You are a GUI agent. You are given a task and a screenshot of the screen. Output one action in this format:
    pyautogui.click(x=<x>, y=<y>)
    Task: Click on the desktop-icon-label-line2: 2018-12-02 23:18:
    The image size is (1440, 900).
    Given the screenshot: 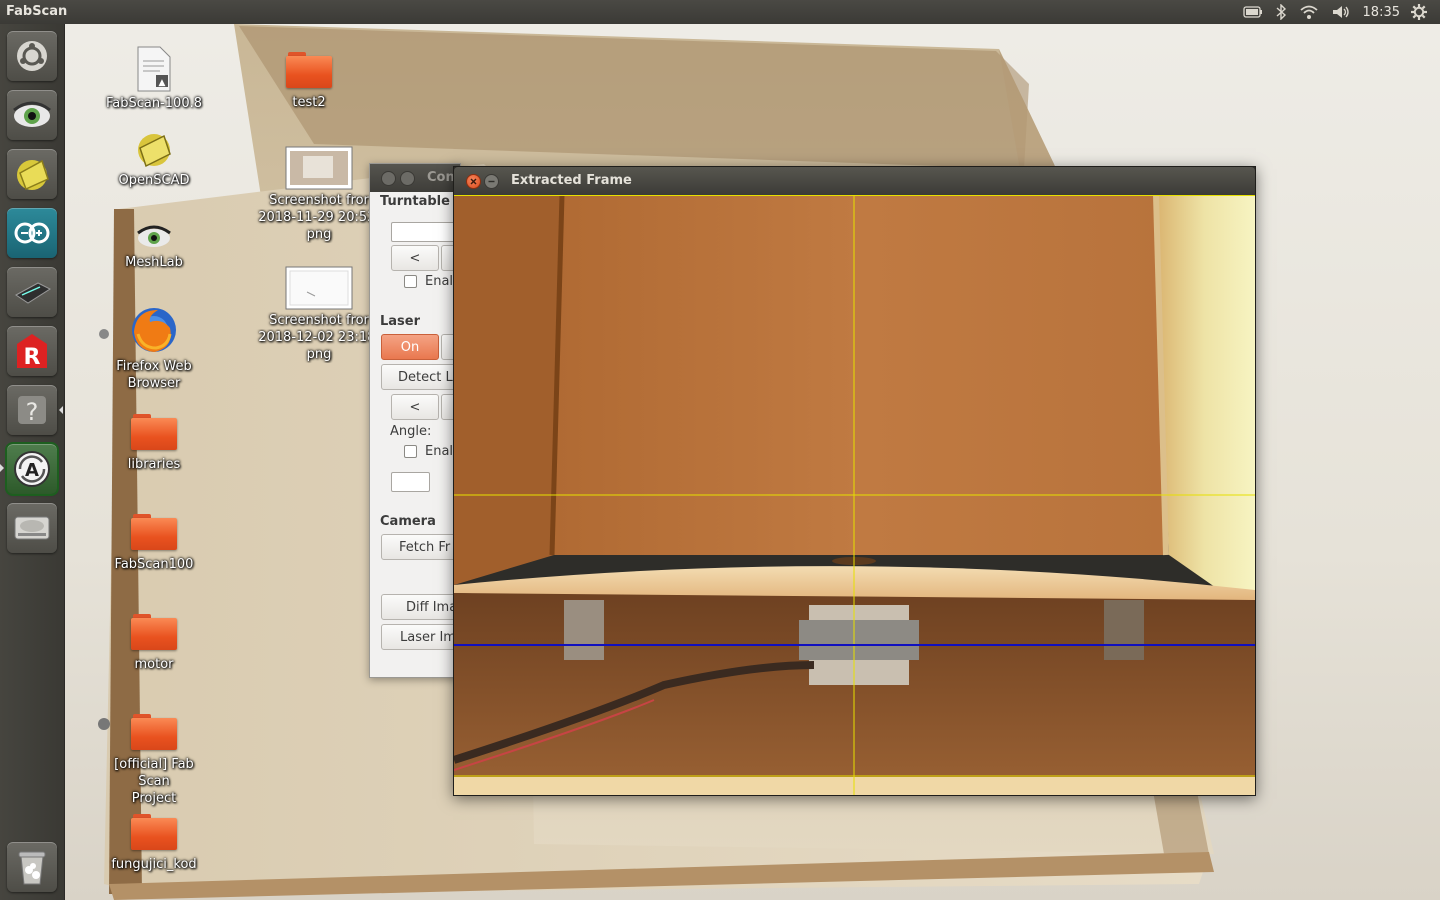 What is the action you would take?
    pyautogui.click(x=319, y=337)
    